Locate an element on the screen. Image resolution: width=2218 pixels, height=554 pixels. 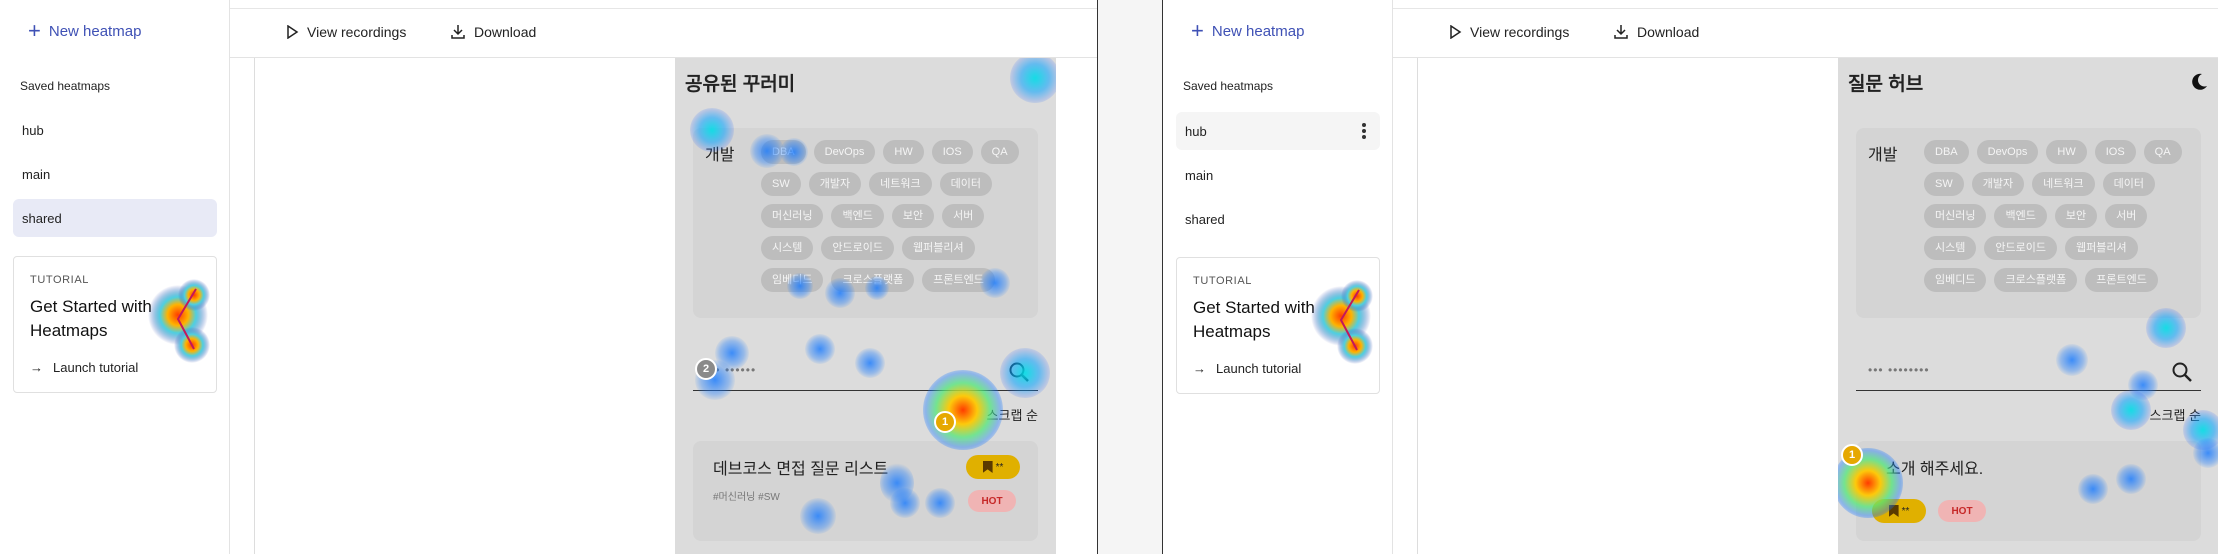
sidebar-item-label: main is located at coordinates (1199, 175).